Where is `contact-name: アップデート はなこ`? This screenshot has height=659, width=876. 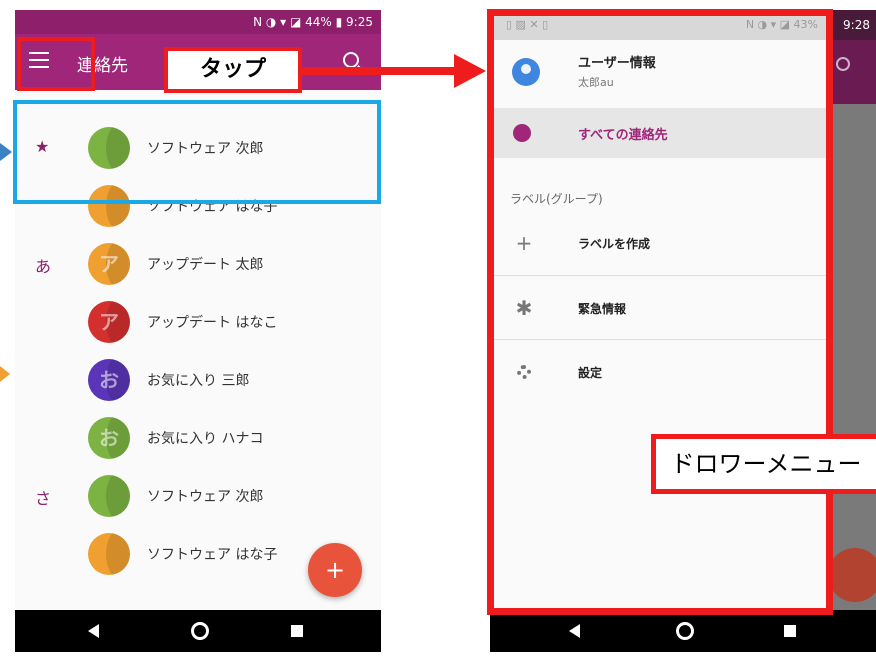
contact-name: アップデート はなこ is located at coordinates (212, 323).